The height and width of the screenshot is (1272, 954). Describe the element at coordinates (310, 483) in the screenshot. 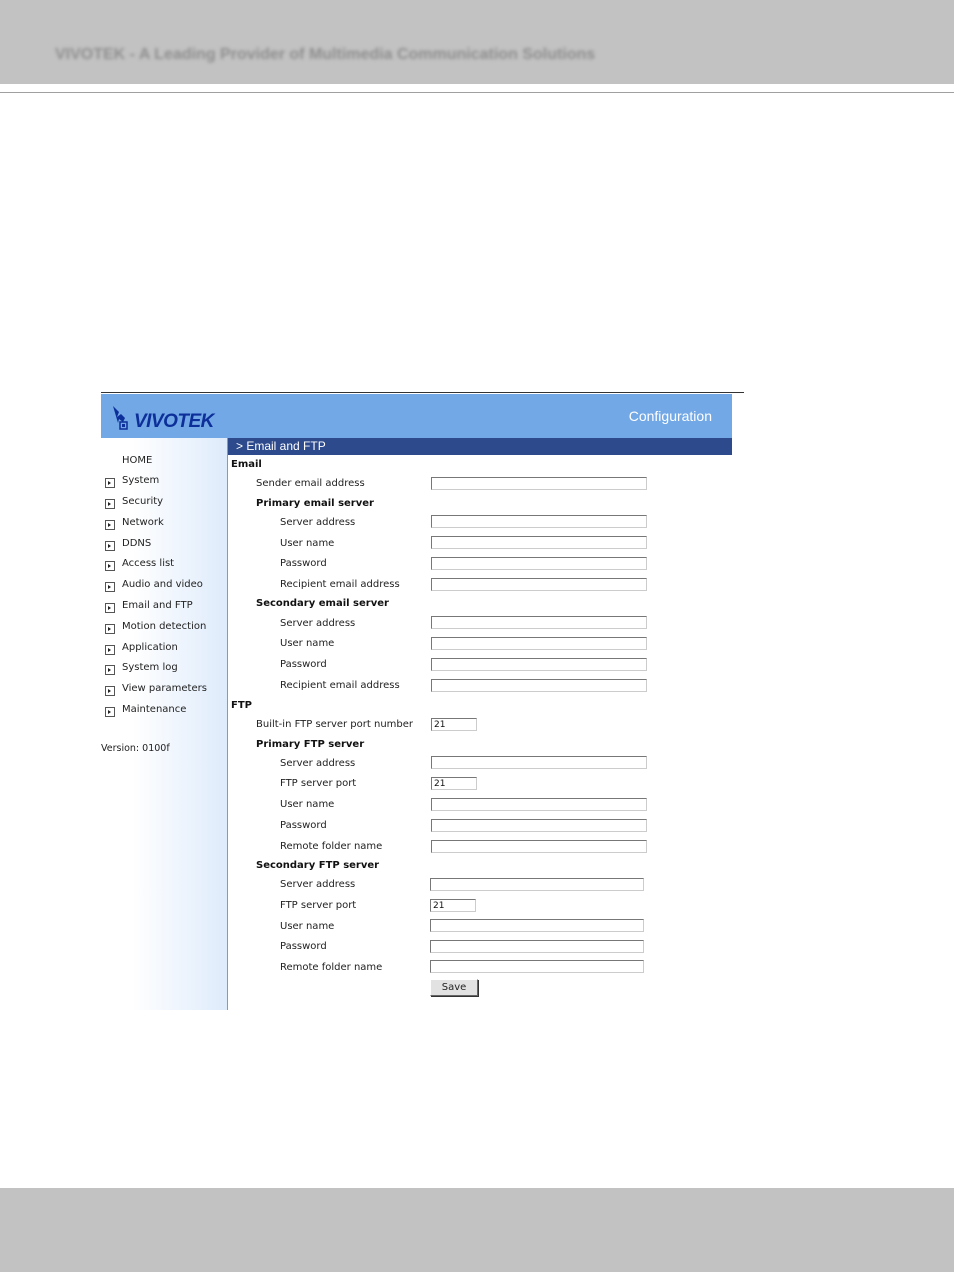

I see `sender-email-label: Sender email address` at that location.